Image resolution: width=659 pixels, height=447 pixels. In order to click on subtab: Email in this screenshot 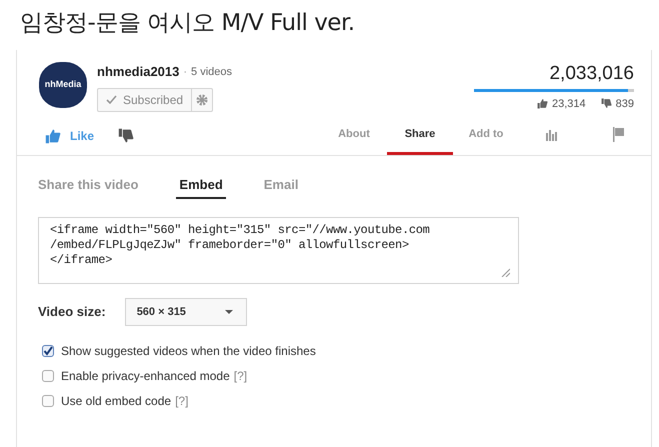, I will do `click(281, 185)`.